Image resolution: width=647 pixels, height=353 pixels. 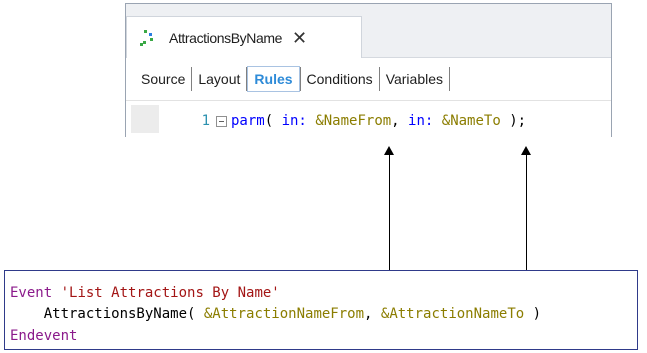 What do you see at coordinates (31, 293) in the screenshot?
I see `event-keyword: Event` at bounding box center [31, 293].